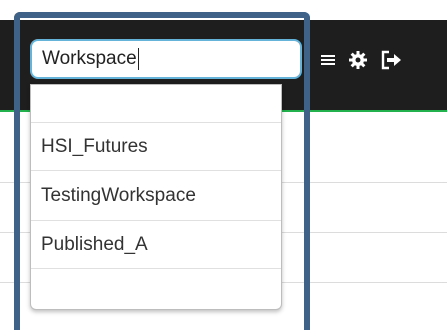 The image size is (447, 330). Describe the element at coordinates (94, 146) in the screenshot. I see `dropdown-option-label: HSI_Futures` at that location.